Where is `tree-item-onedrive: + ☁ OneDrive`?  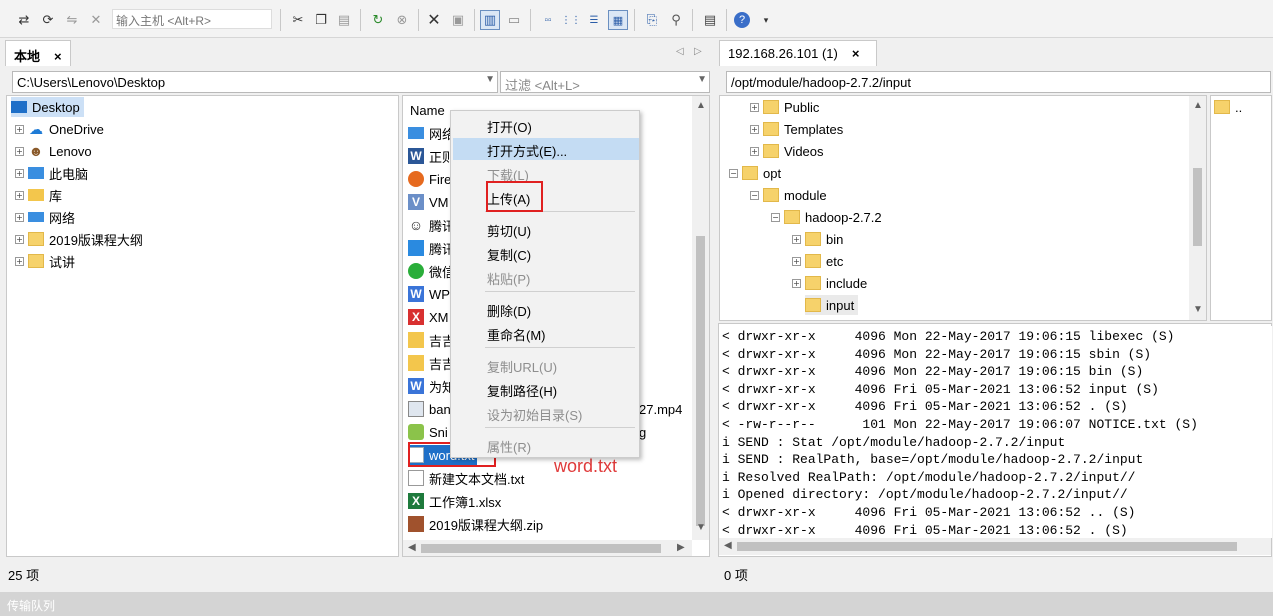 tree-item-onedrive: + ☁ OneDrive is located at coordinates (59, 129).